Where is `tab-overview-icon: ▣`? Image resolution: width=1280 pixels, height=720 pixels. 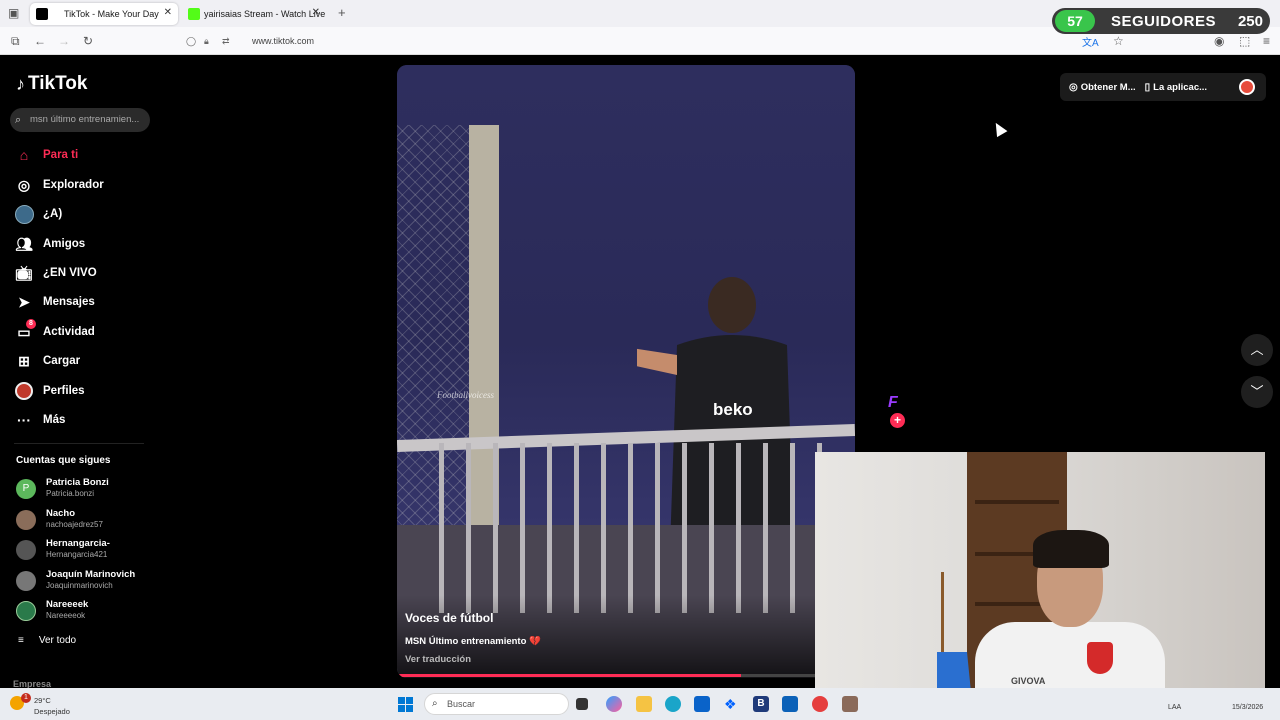 tab-overview-icon: ▣ is located at coordinates (13, 13).